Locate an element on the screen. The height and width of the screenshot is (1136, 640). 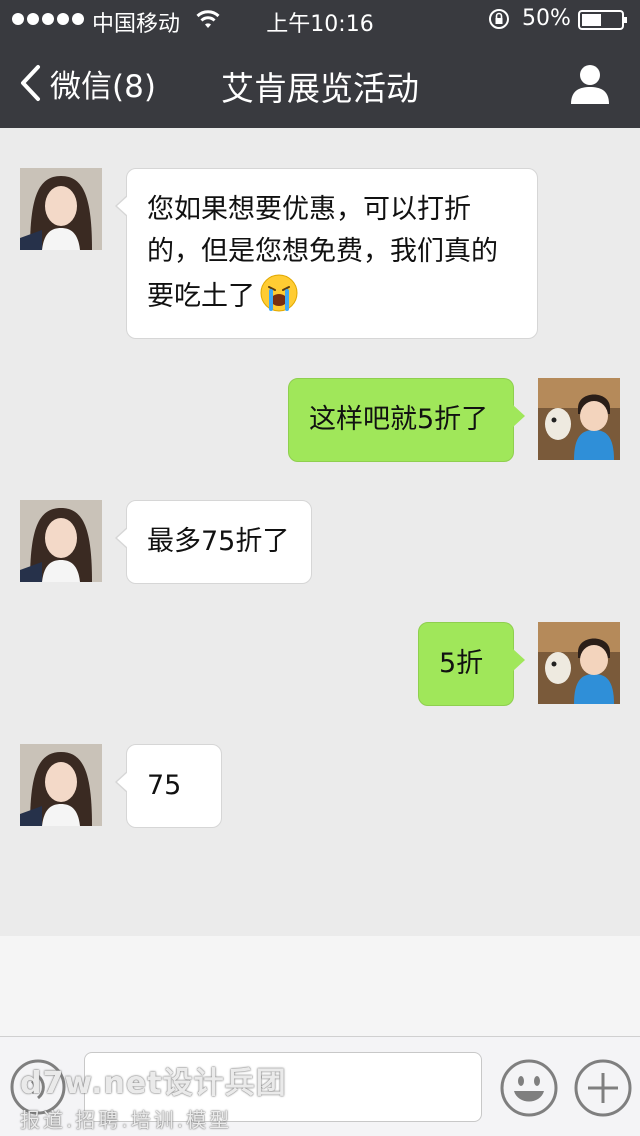
message-bubble: 75 is located at coordinates (168, 786).